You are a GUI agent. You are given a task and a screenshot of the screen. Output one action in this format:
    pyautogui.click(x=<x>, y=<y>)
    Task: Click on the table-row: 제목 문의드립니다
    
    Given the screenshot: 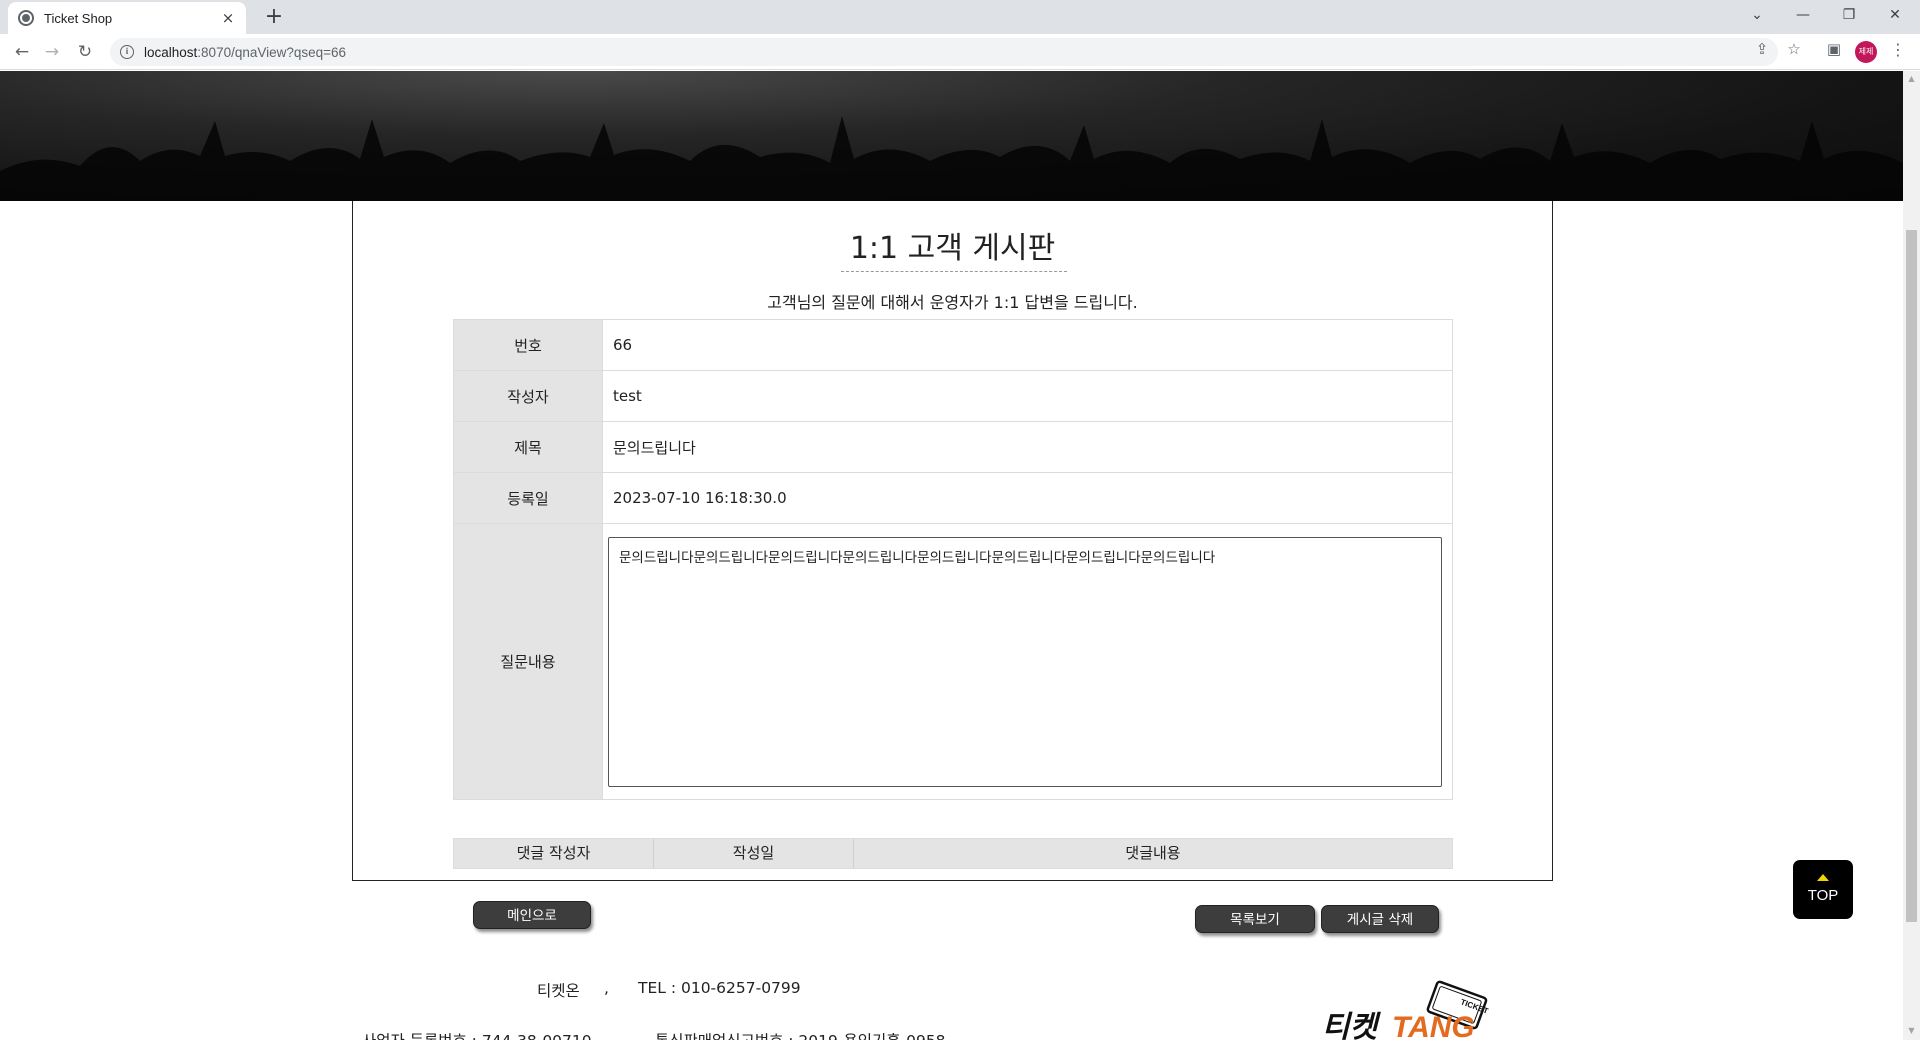 What is the action you would take?
    pyautogui.click(x=953, y=447)
    